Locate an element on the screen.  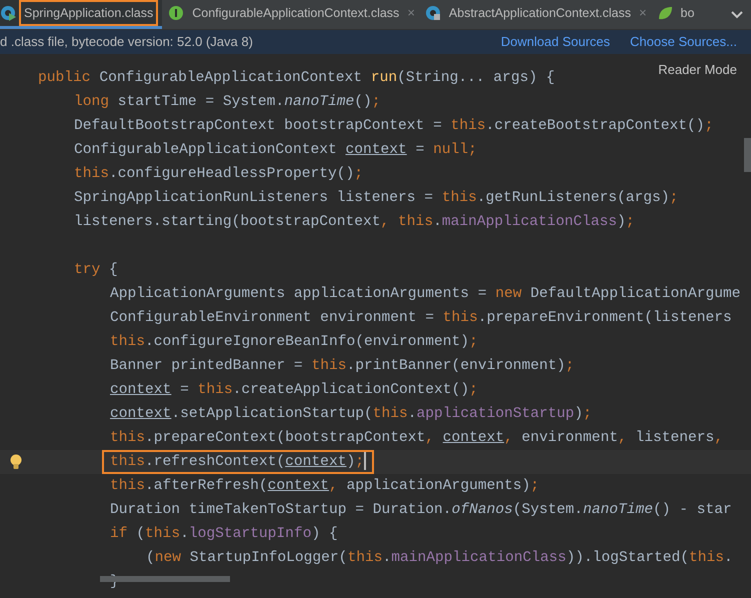
code-line: this.afterRefresh(context, applicationArguments); is located at coordinates (324, 486).